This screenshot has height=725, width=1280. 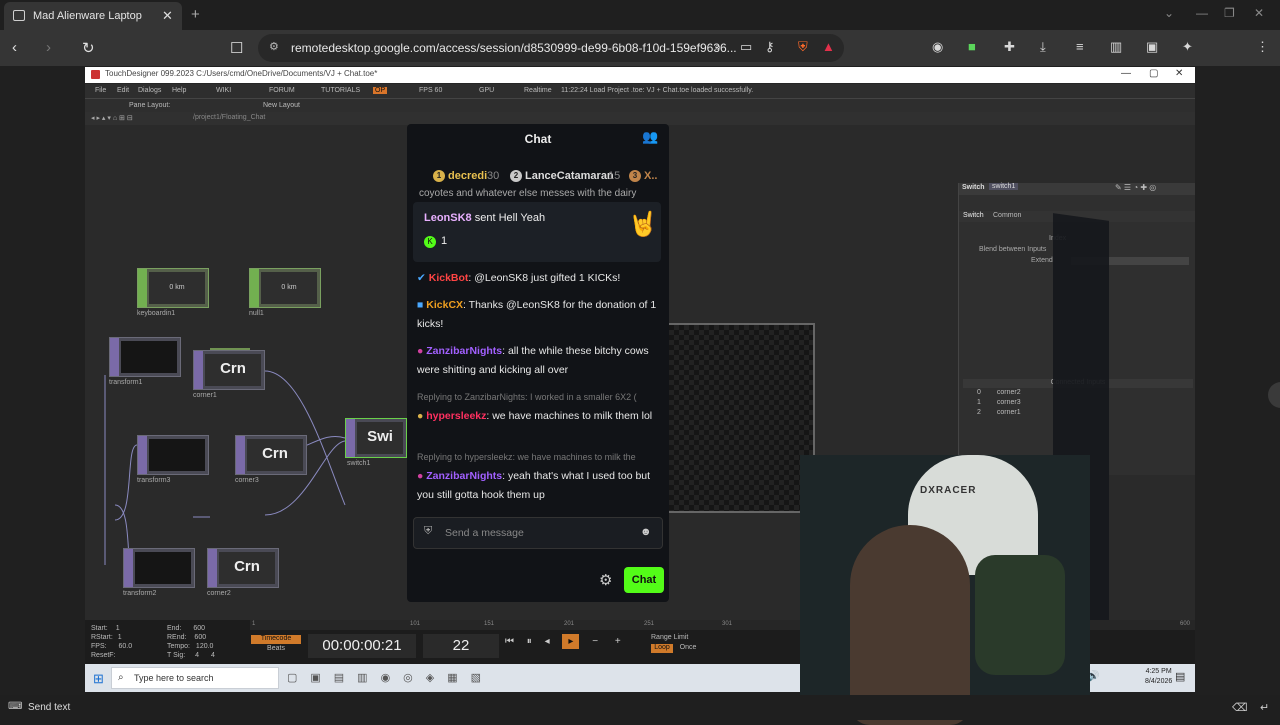 What do you see at coordinates (662, 648) in the screenshot?
I see `loop-toggle: Loop` at bounding box center [662, 648].